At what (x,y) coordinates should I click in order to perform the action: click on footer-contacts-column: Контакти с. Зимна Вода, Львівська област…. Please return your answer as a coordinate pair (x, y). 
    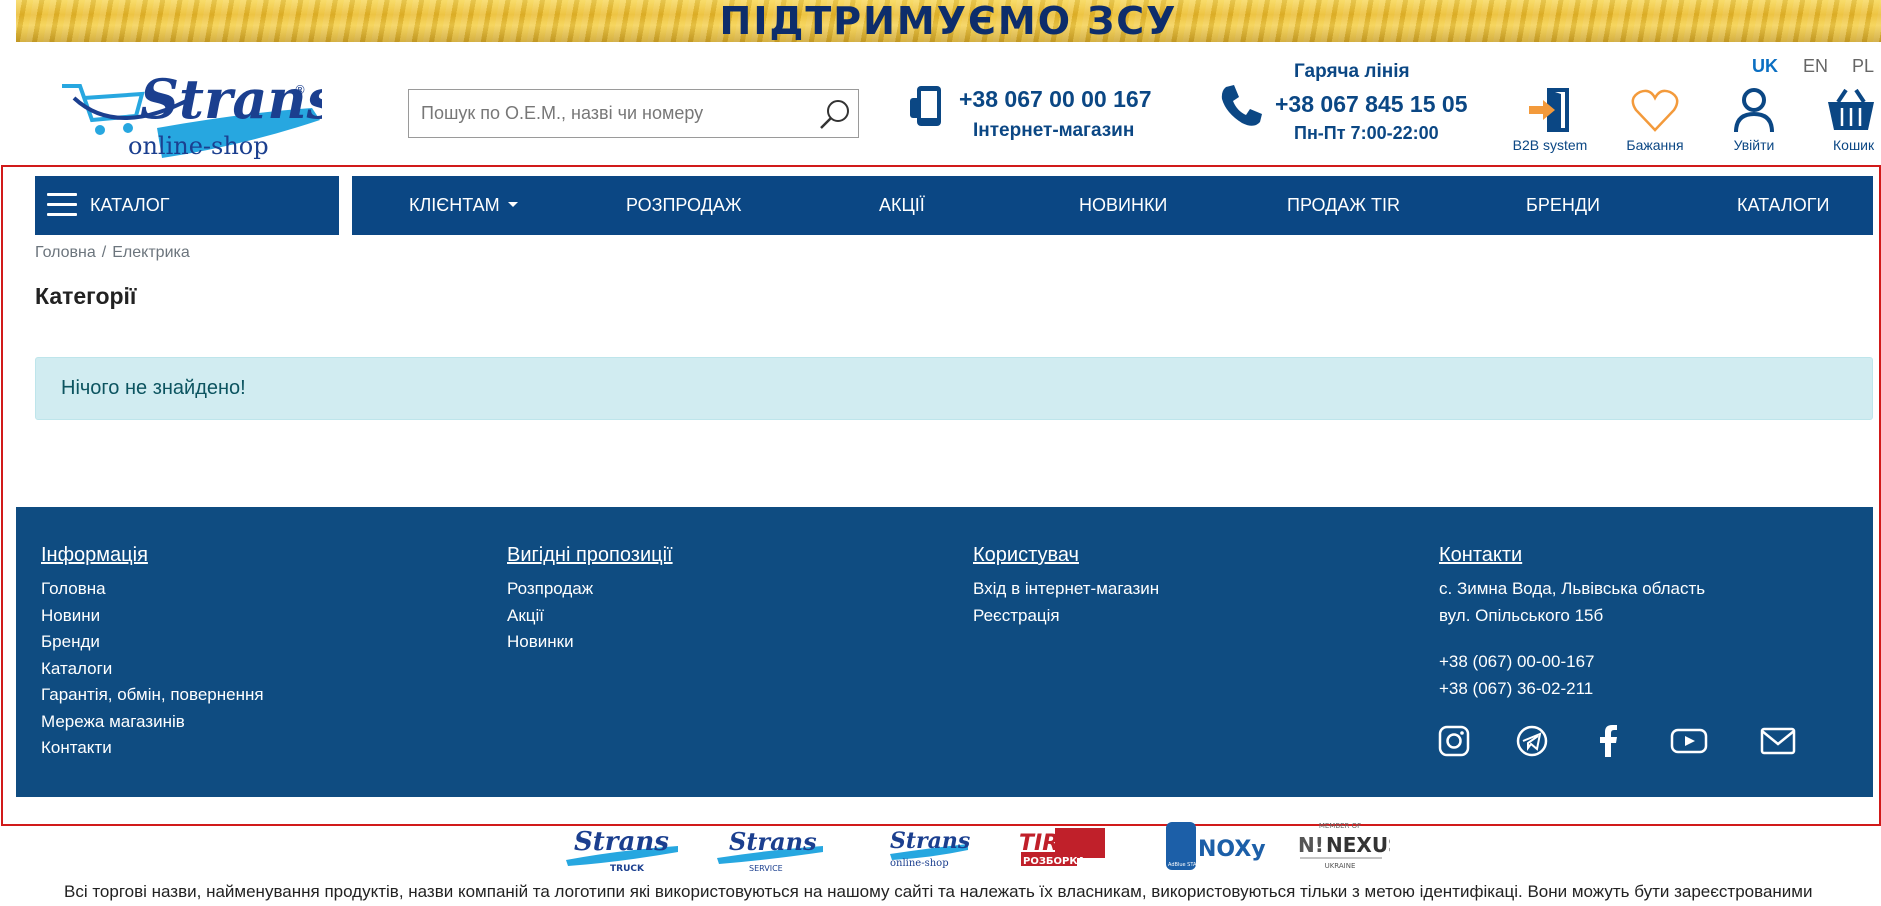
    Looking at the image, I should click on (1572, 623).